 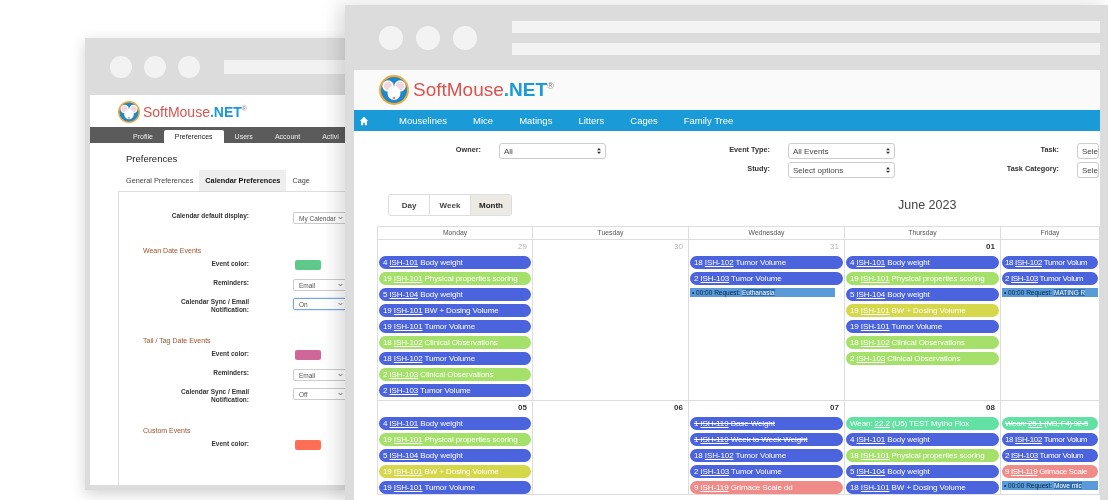 What do you see at coordinates (644, 120) in the screenshot?
I see `nav-link: Cages` at bounding box center [644, 120].